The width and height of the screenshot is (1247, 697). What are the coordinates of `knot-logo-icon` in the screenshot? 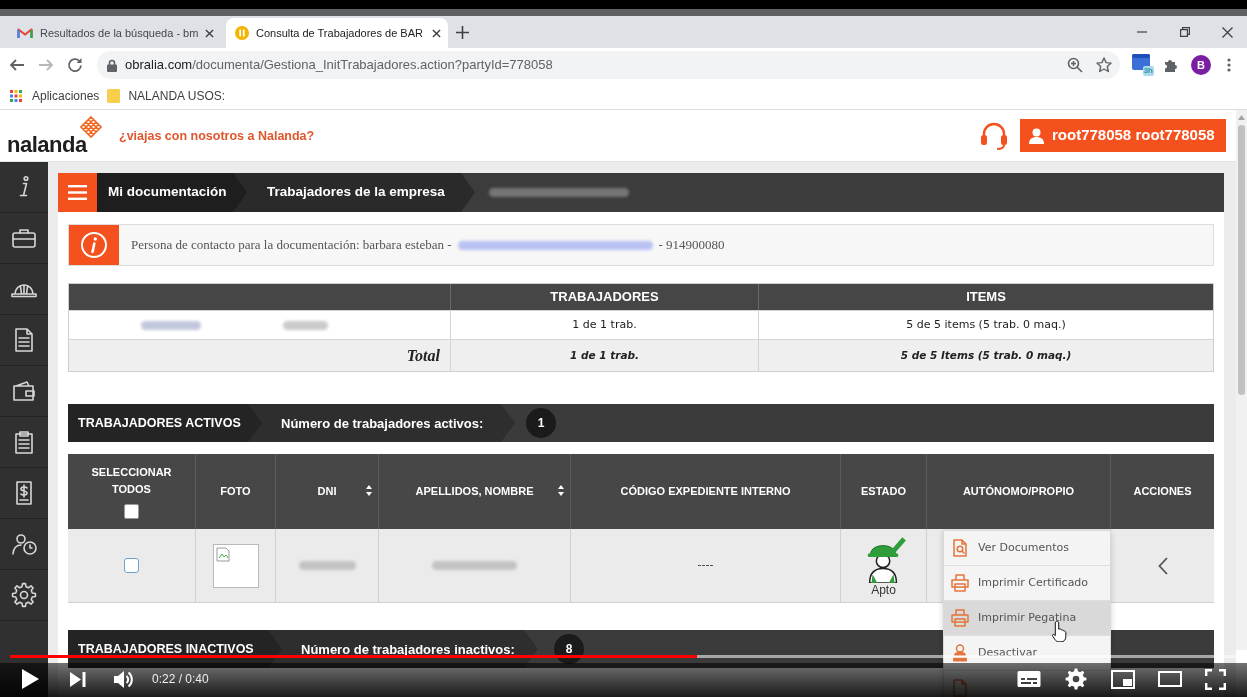 It's located at (91, 126).